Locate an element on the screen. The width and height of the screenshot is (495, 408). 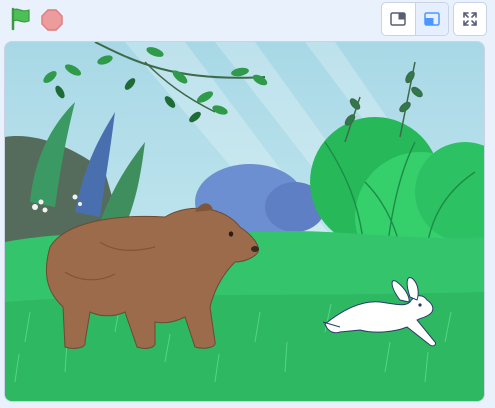
green-flag-button is located at coordinates (21, 19).